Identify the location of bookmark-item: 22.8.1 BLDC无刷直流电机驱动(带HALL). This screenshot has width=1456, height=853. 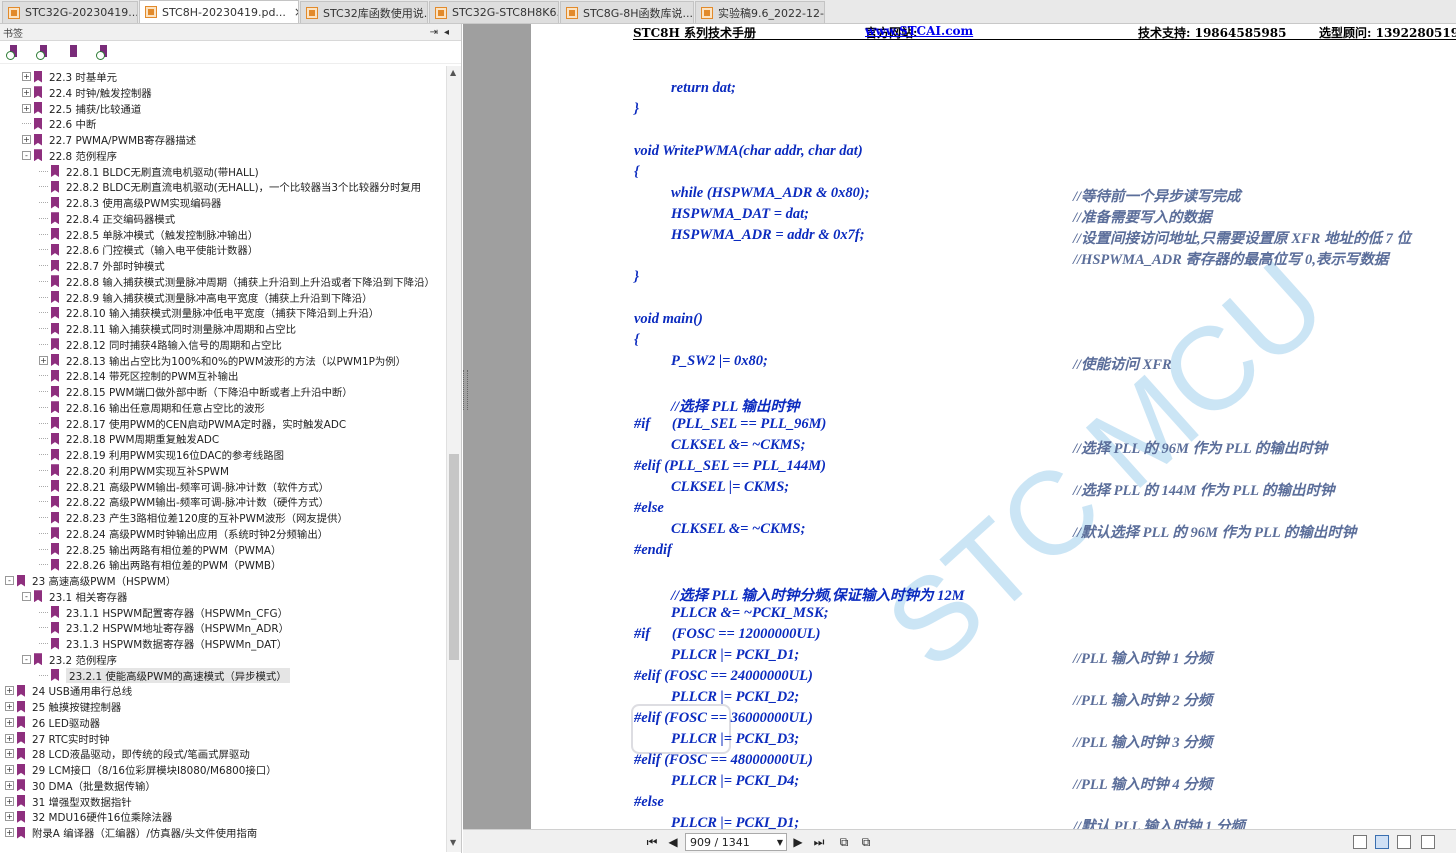
(149, 171).